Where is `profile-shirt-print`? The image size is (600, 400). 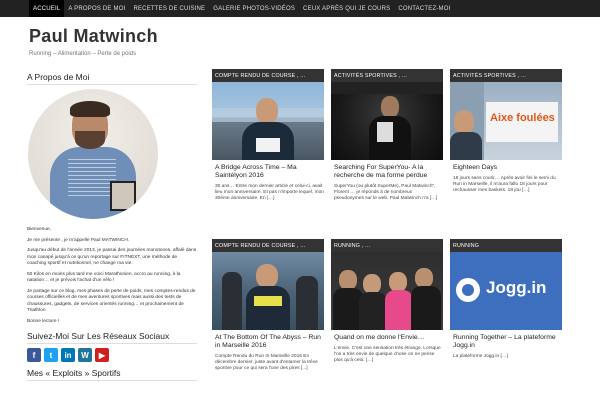 profile-shirt-print is located at coordinates (92, 179).